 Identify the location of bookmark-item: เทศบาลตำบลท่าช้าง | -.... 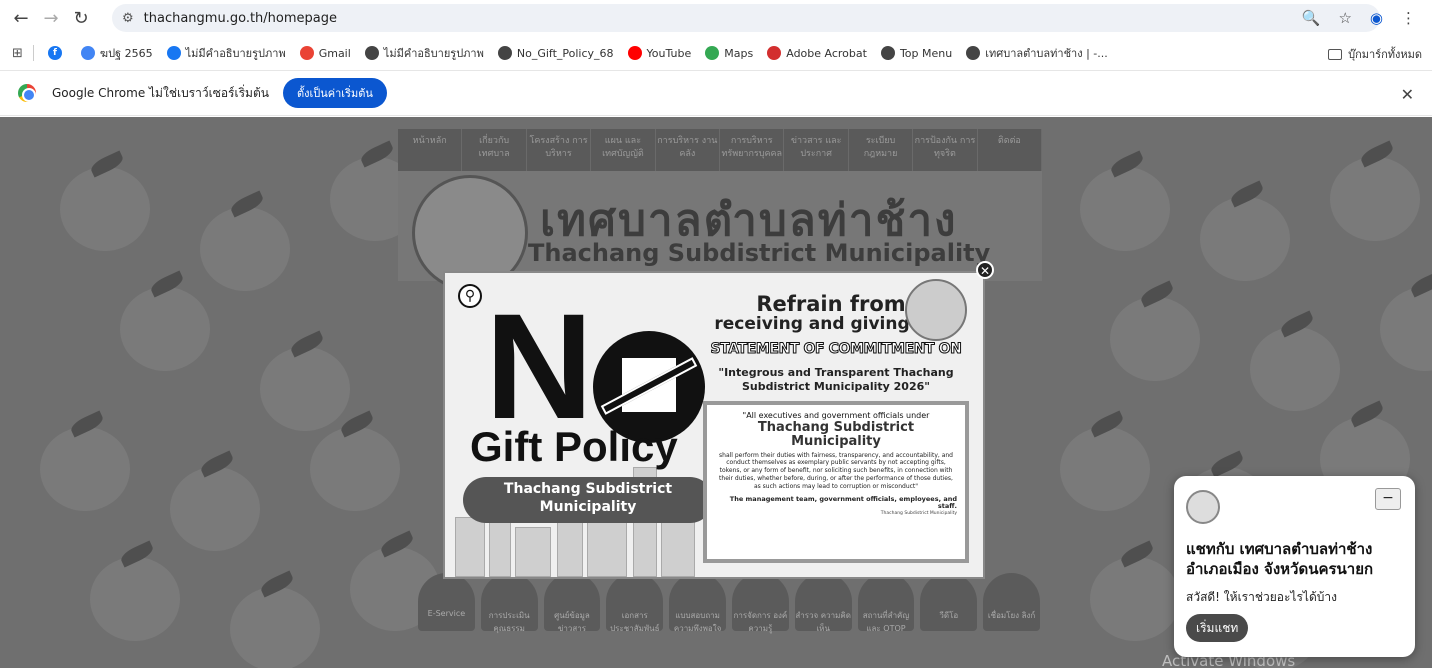
(1037, 53).